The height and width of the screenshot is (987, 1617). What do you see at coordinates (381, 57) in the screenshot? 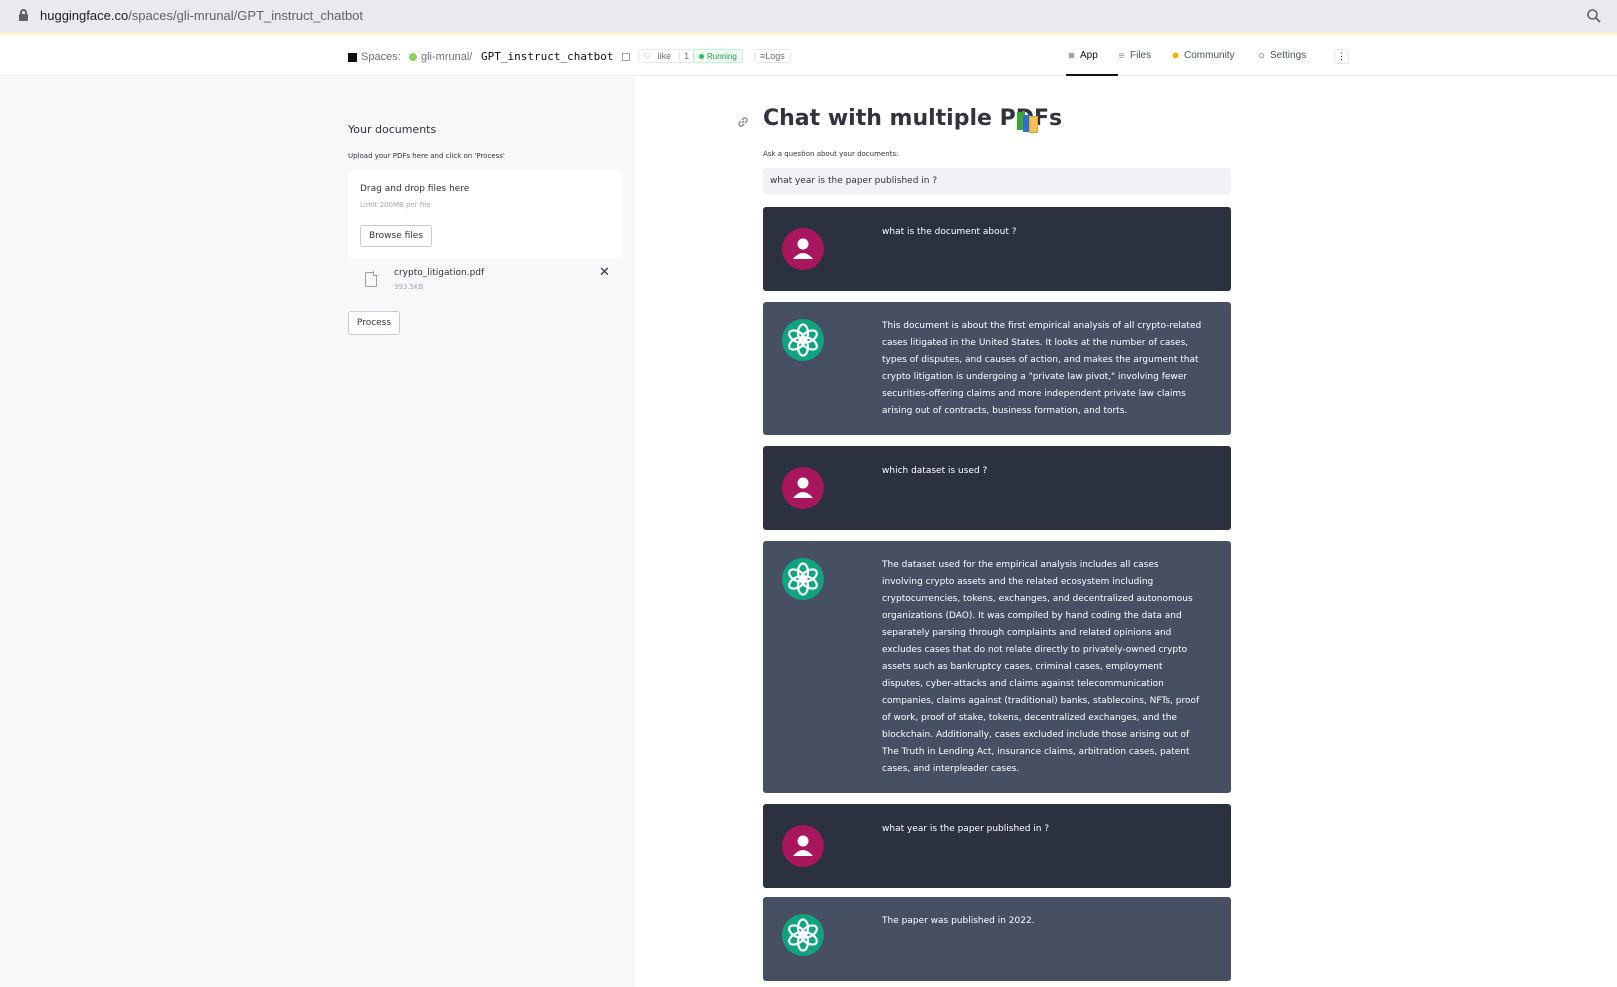
I see `spaces-label: Spaces:` at bounding box center [381, 57].